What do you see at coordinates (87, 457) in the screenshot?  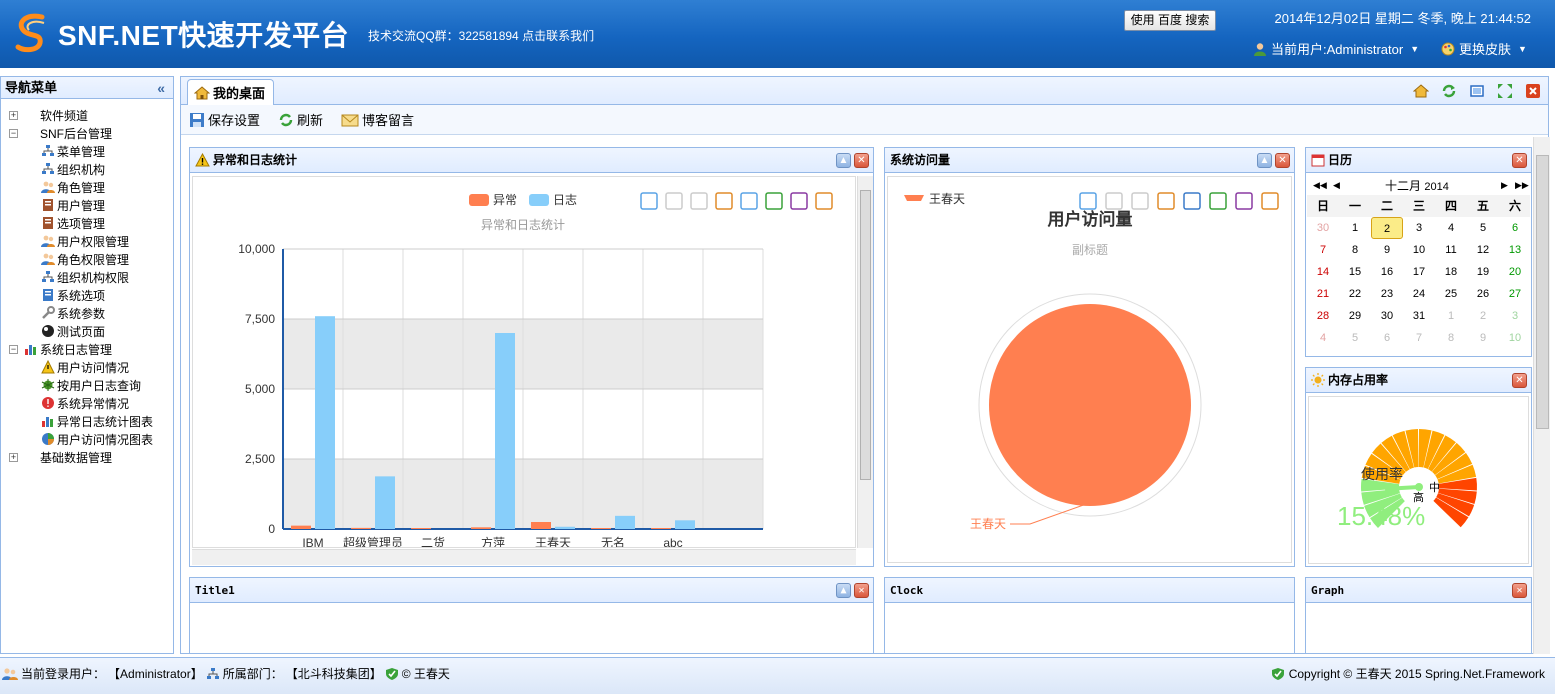 I see `nav-item: + 基础数据管理` at bounding box center [87, 457].